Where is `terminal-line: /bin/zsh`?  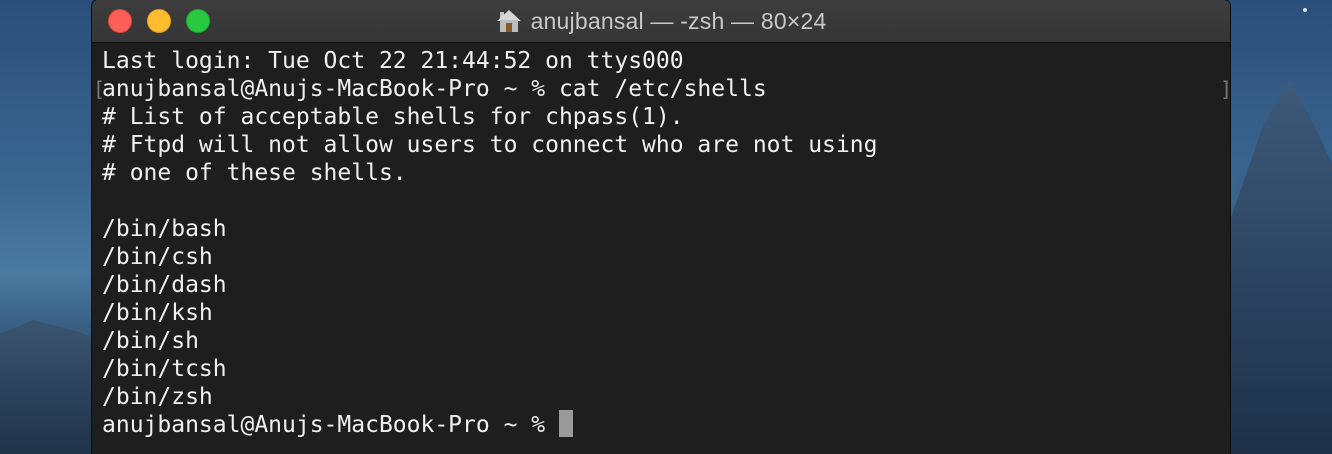
terminal-line: /bin/zsh is located at coordinates (157, 397).